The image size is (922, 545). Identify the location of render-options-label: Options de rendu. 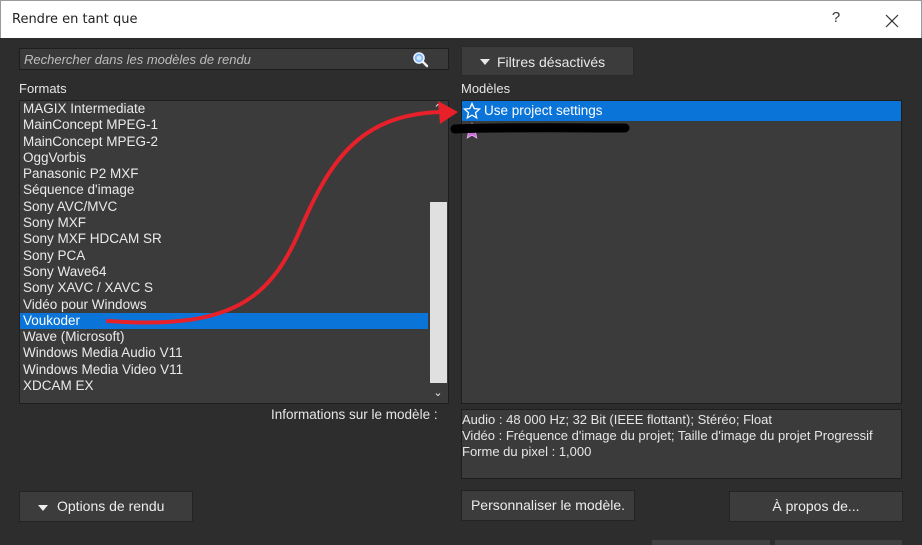
(111, 506).